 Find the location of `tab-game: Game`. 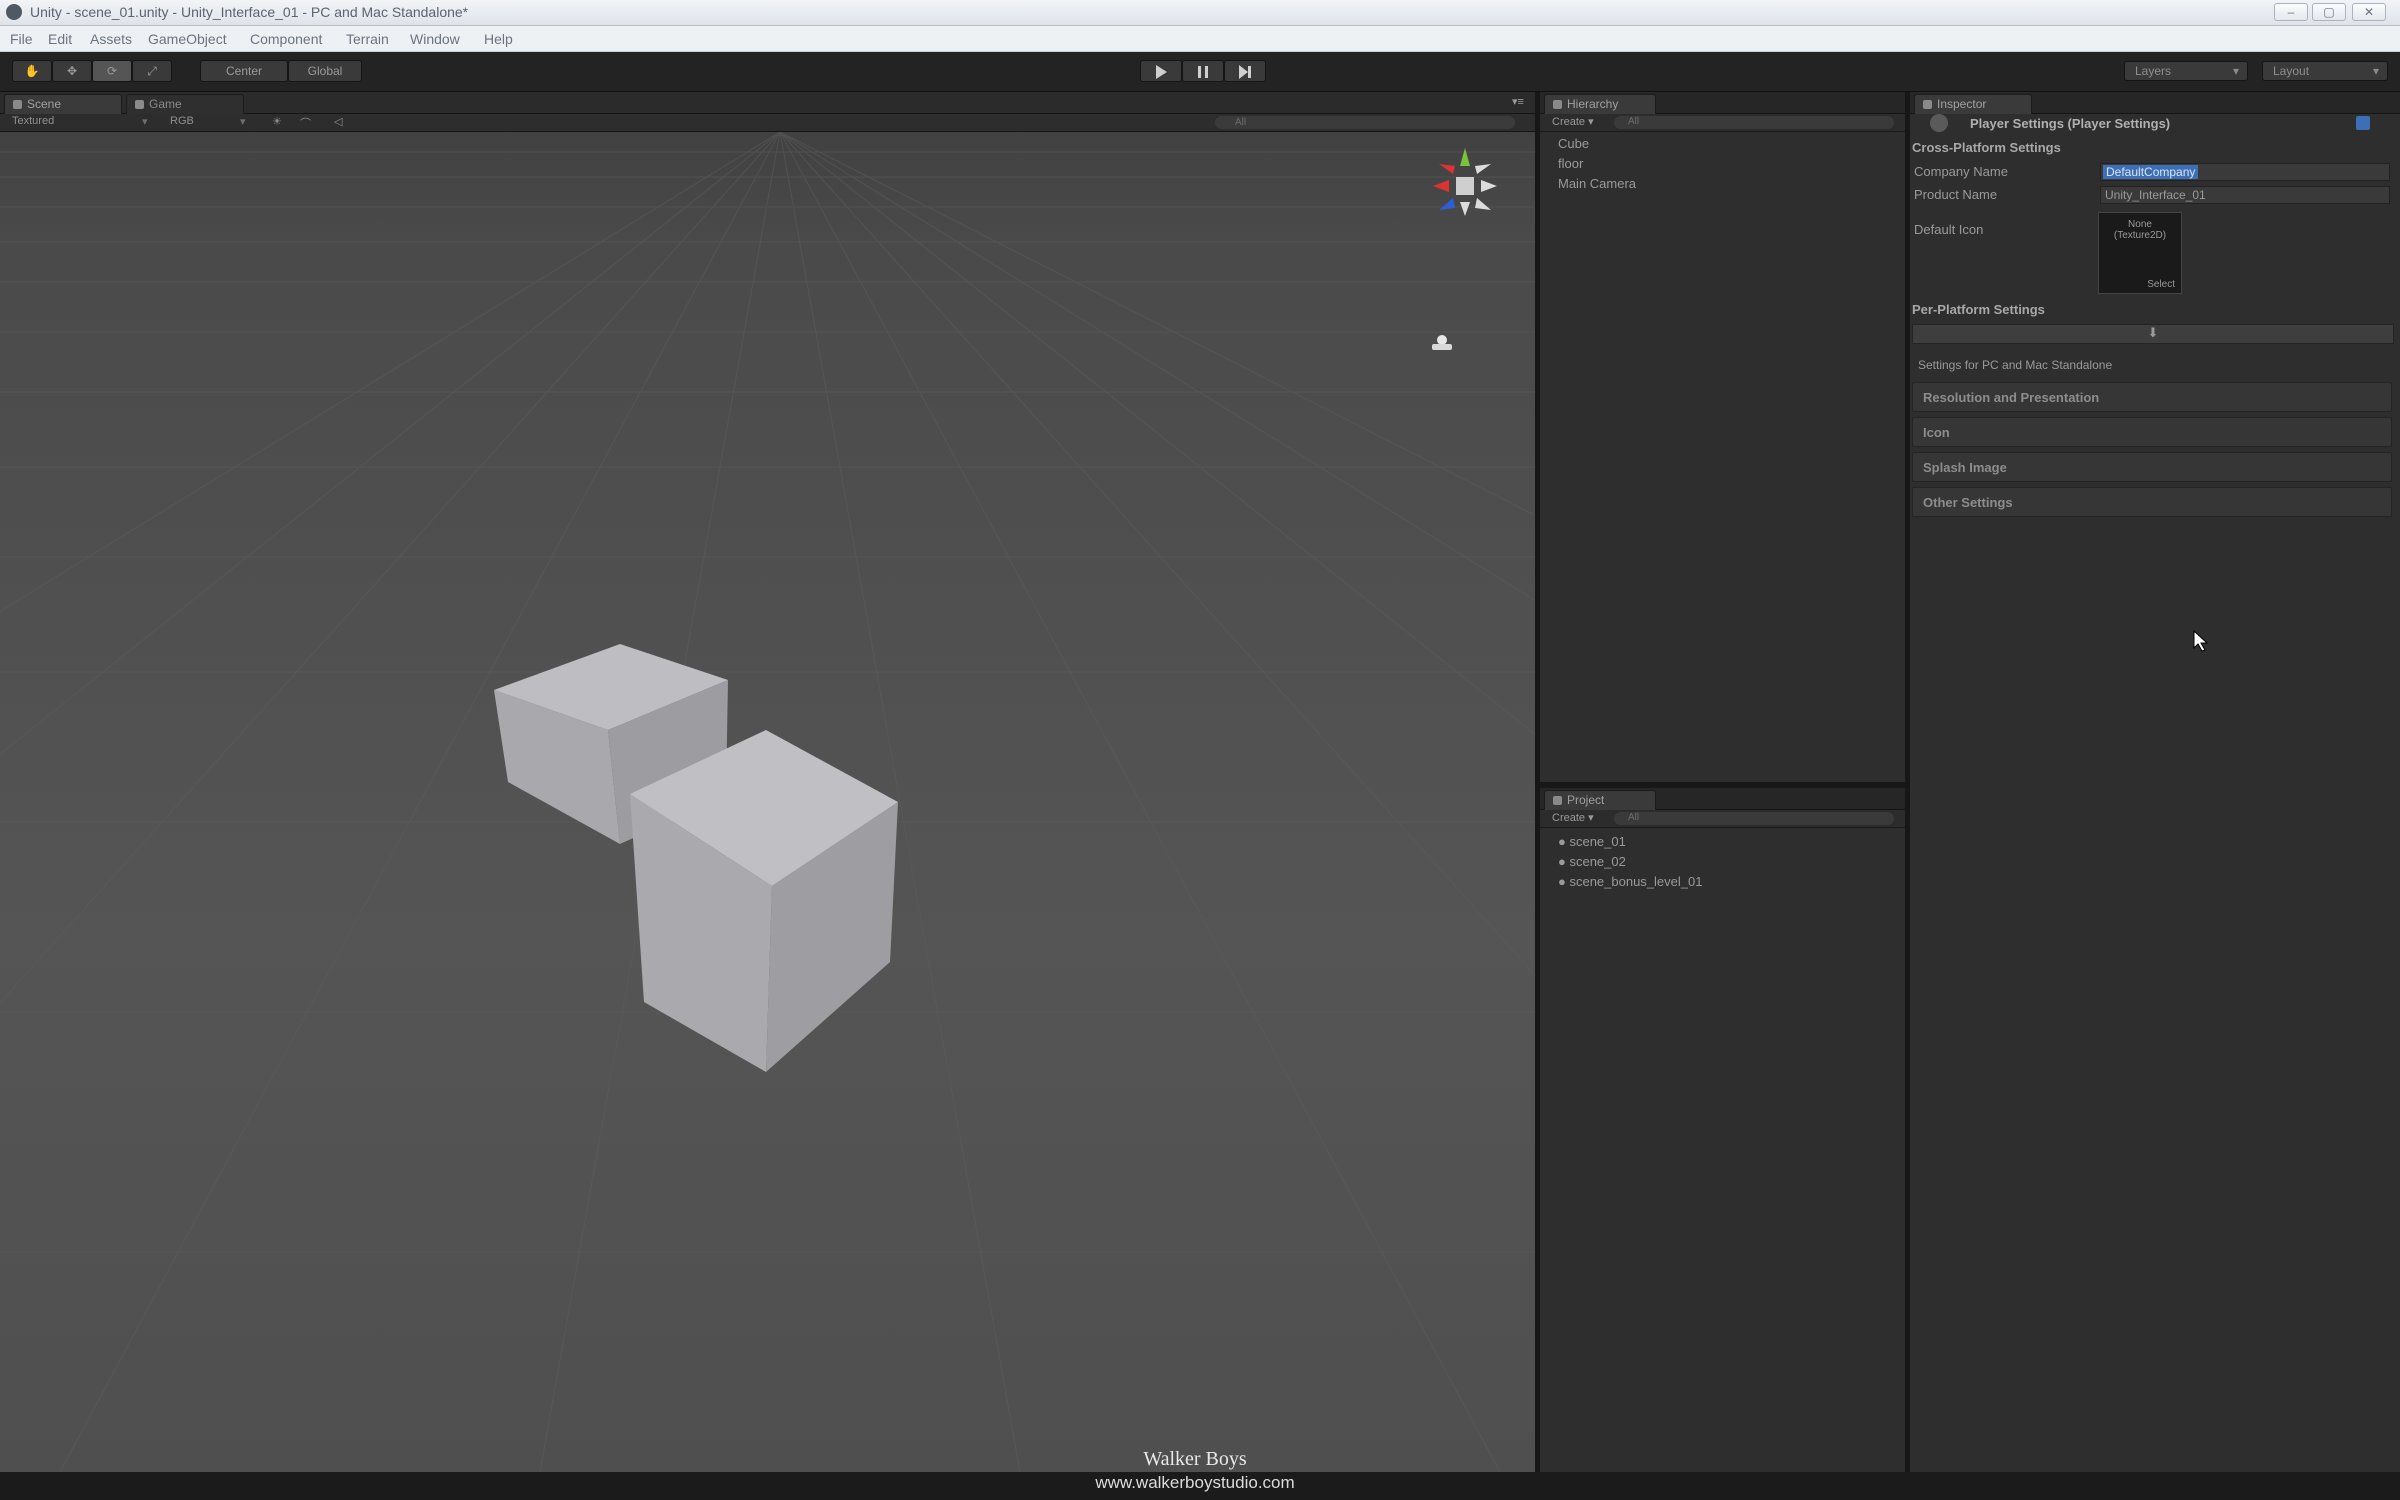

tab-game: Game is located at coordinates (185, 104).